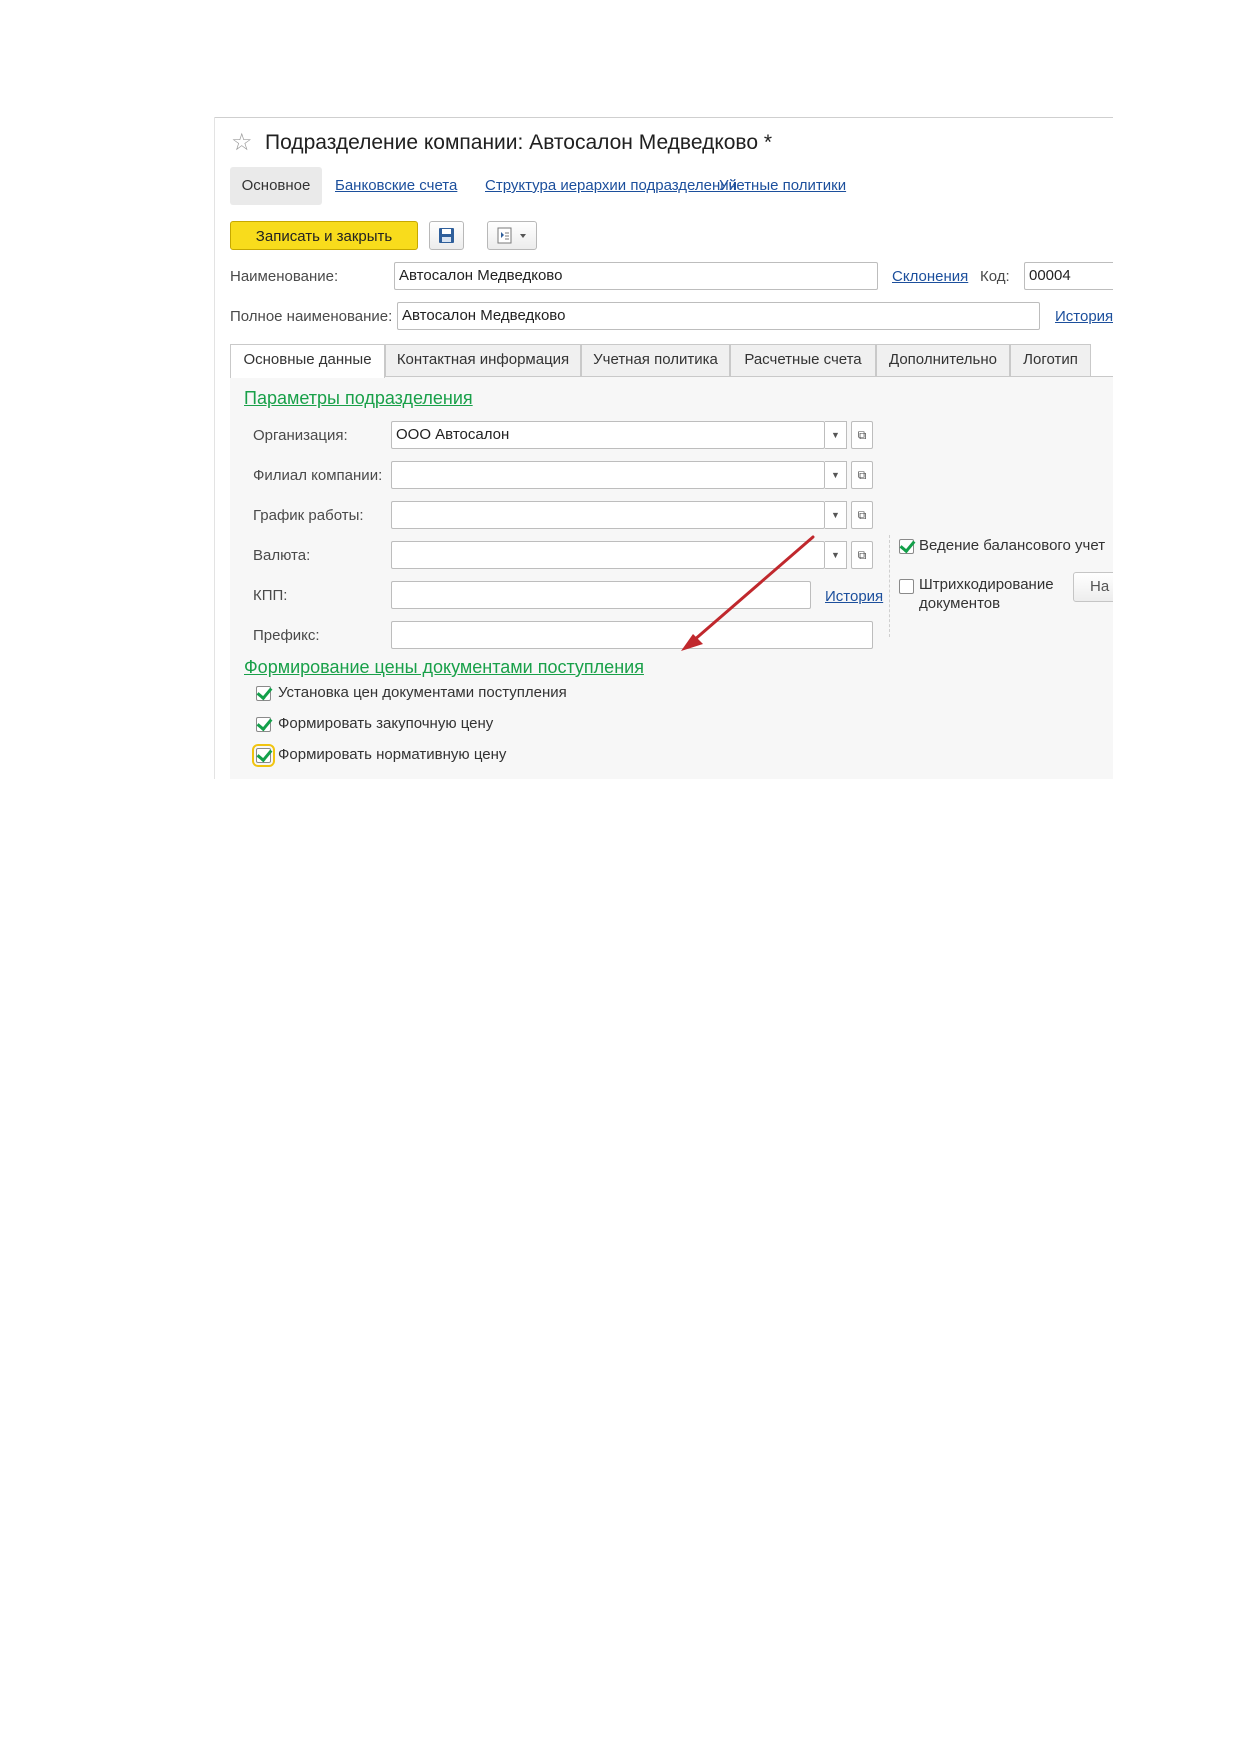  Describe the element at coordinates (608, 515) in the screenshot. I see `schedule-field` at that location.